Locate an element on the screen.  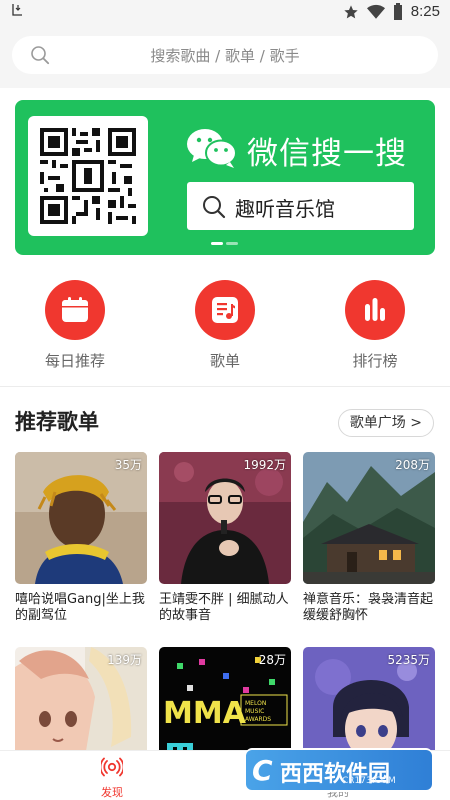
play-count: 1992万 is located at coordinates (264, 465).